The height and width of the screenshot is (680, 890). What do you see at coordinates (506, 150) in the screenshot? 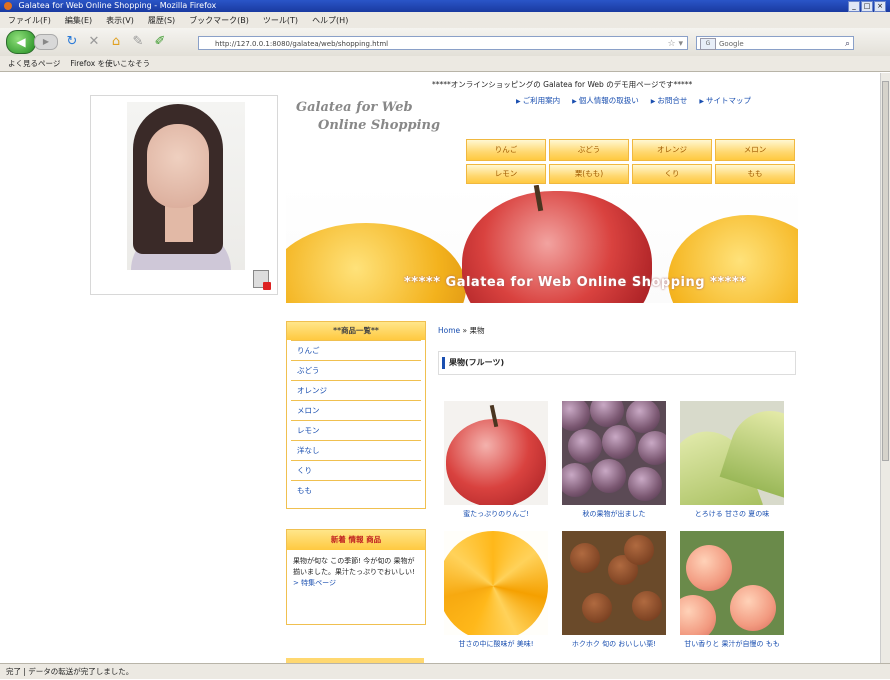
I see `fruit-nav-item: りんご` at bounding box center [506, 150].